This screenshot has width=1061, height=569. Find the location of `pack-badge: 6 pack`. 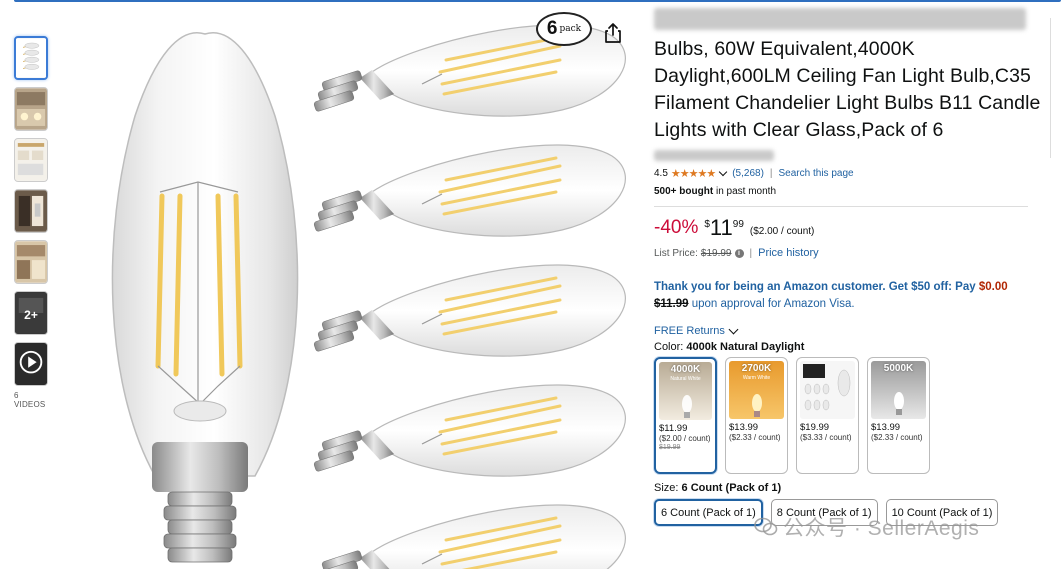

pack-badge: 6 pack is located at coordinates (564, 29).